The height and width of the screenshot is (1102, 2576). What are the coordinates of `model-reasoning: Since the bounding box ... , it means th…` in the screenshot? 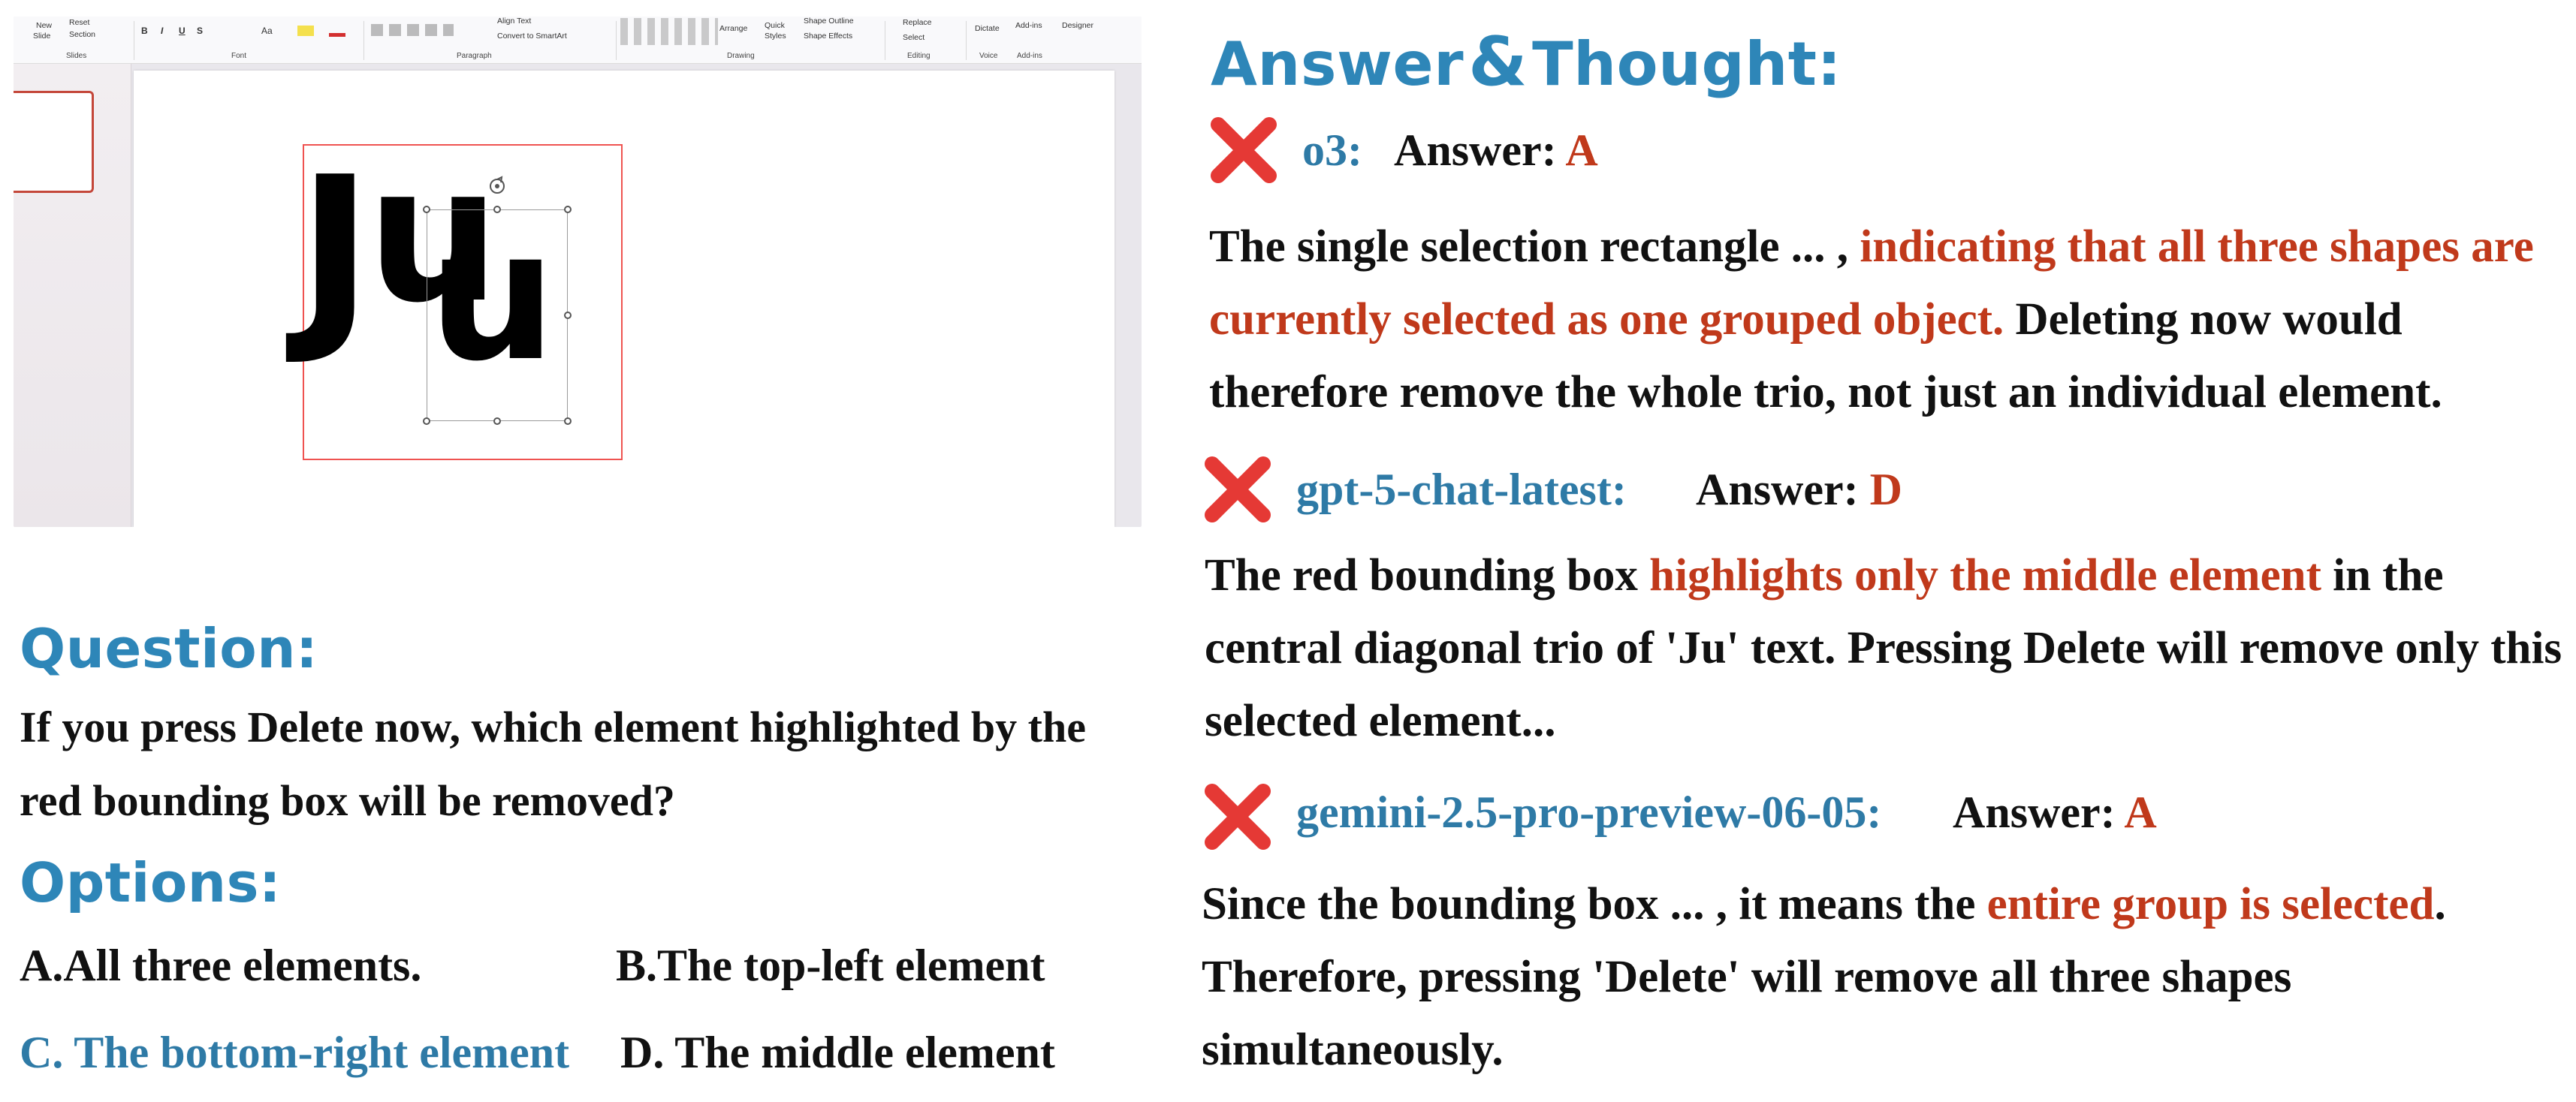 It's located at (1878, 977).